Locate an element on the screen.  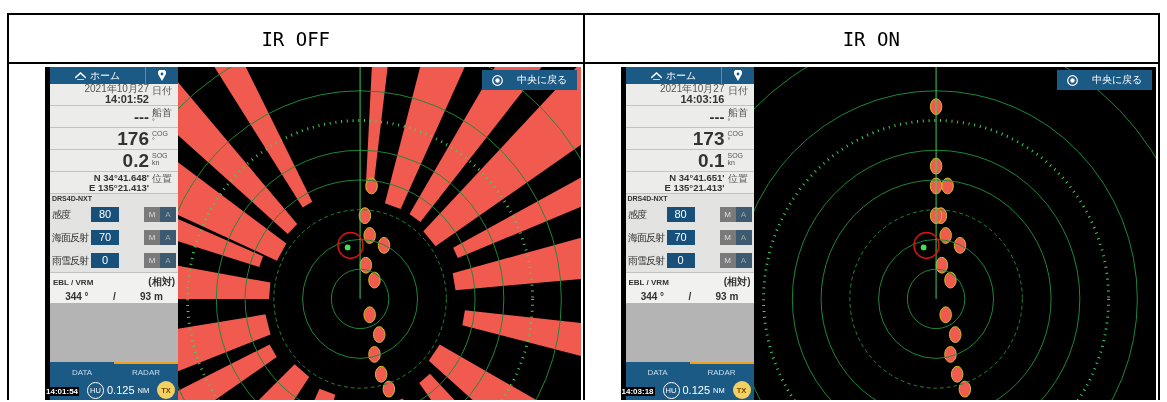
time-text: 14:01:52 is located at coordinates (126, 99).